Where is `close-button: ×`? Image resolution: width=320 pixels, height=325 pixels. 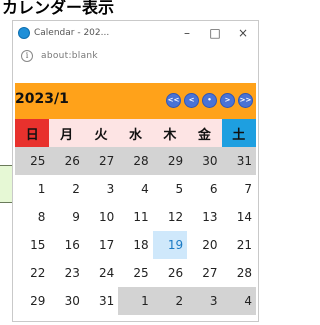 close-button: × is located at coordinates (243, 33).